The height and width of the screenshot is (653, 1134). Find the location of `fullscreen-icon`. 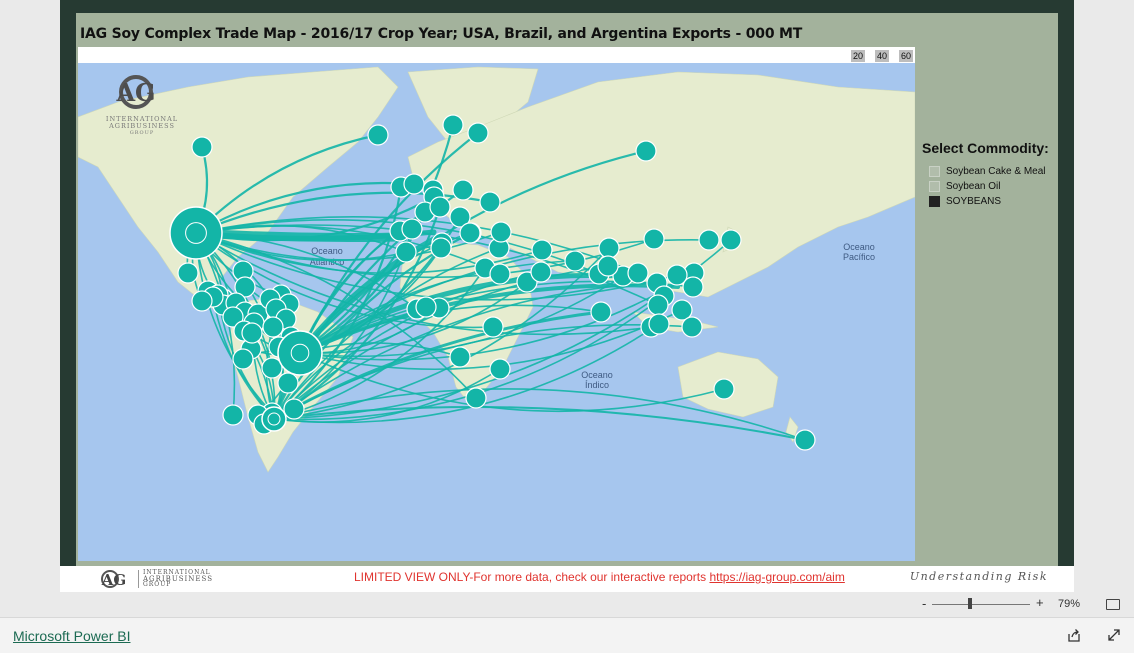

fullscreen-icon is located at coordinates (1114, 635).